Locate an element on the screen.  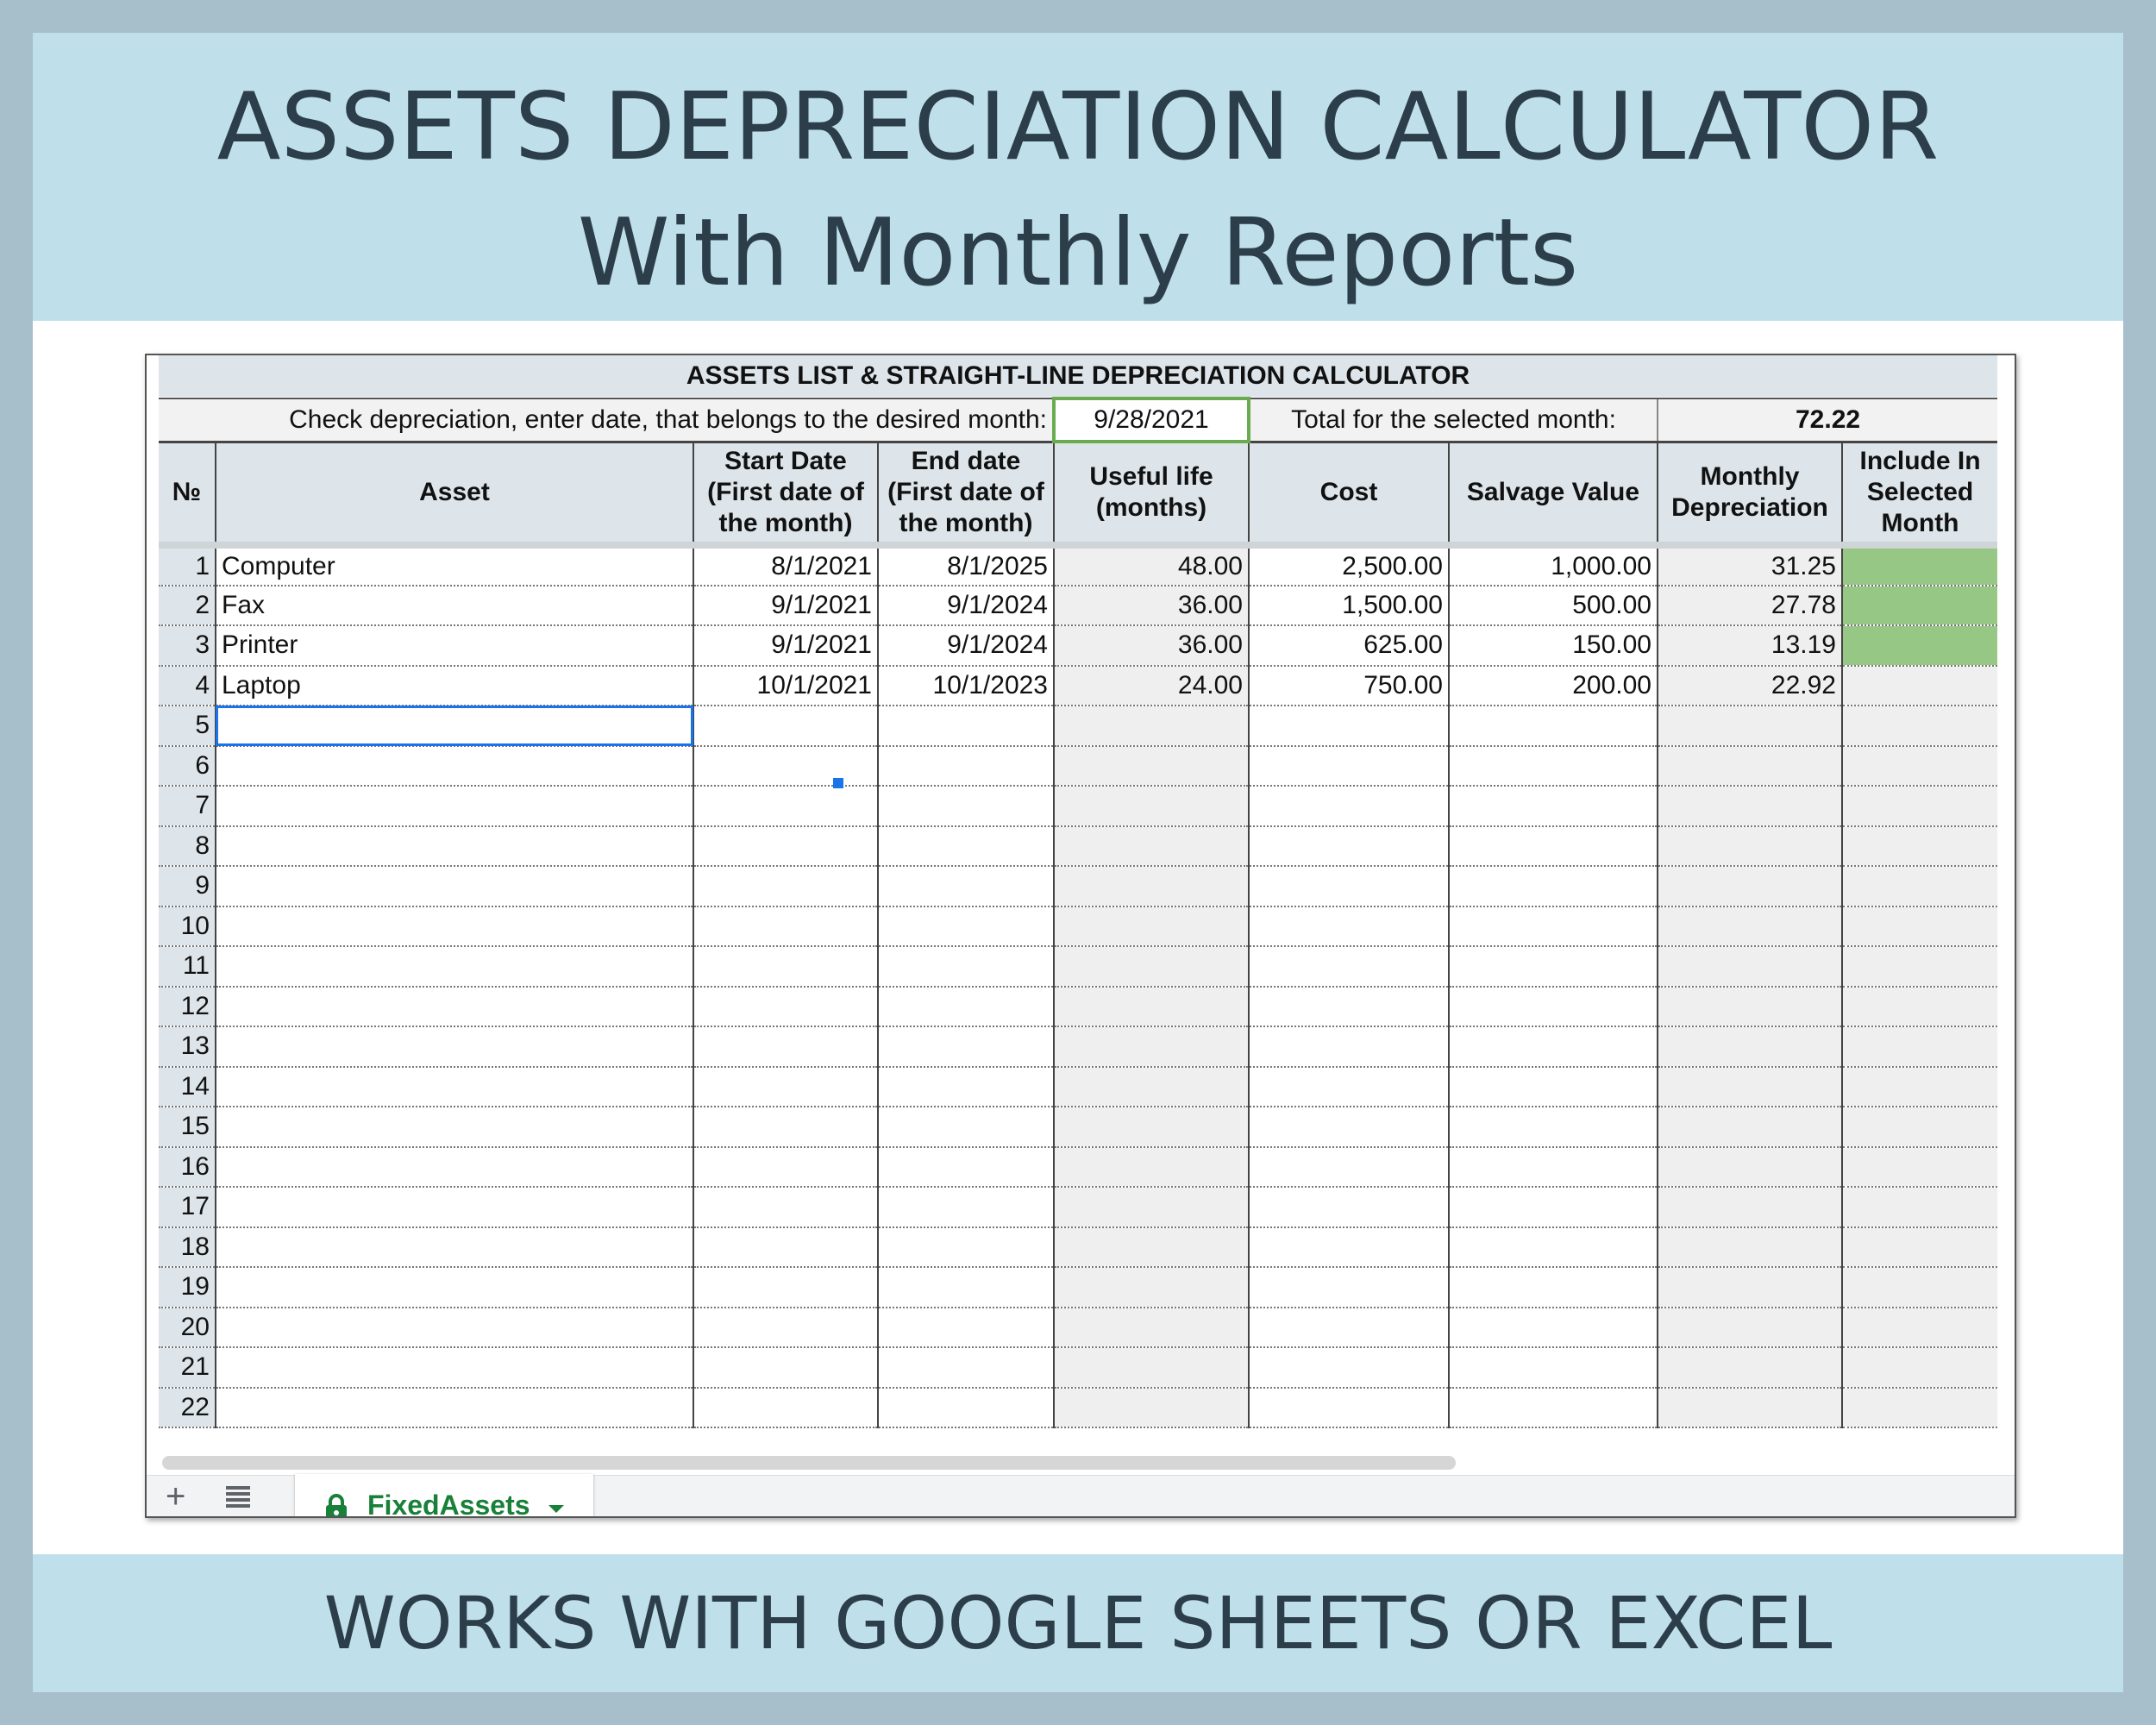
end-date-cell: 9/1/2024 is located at coordinates (965, 646).